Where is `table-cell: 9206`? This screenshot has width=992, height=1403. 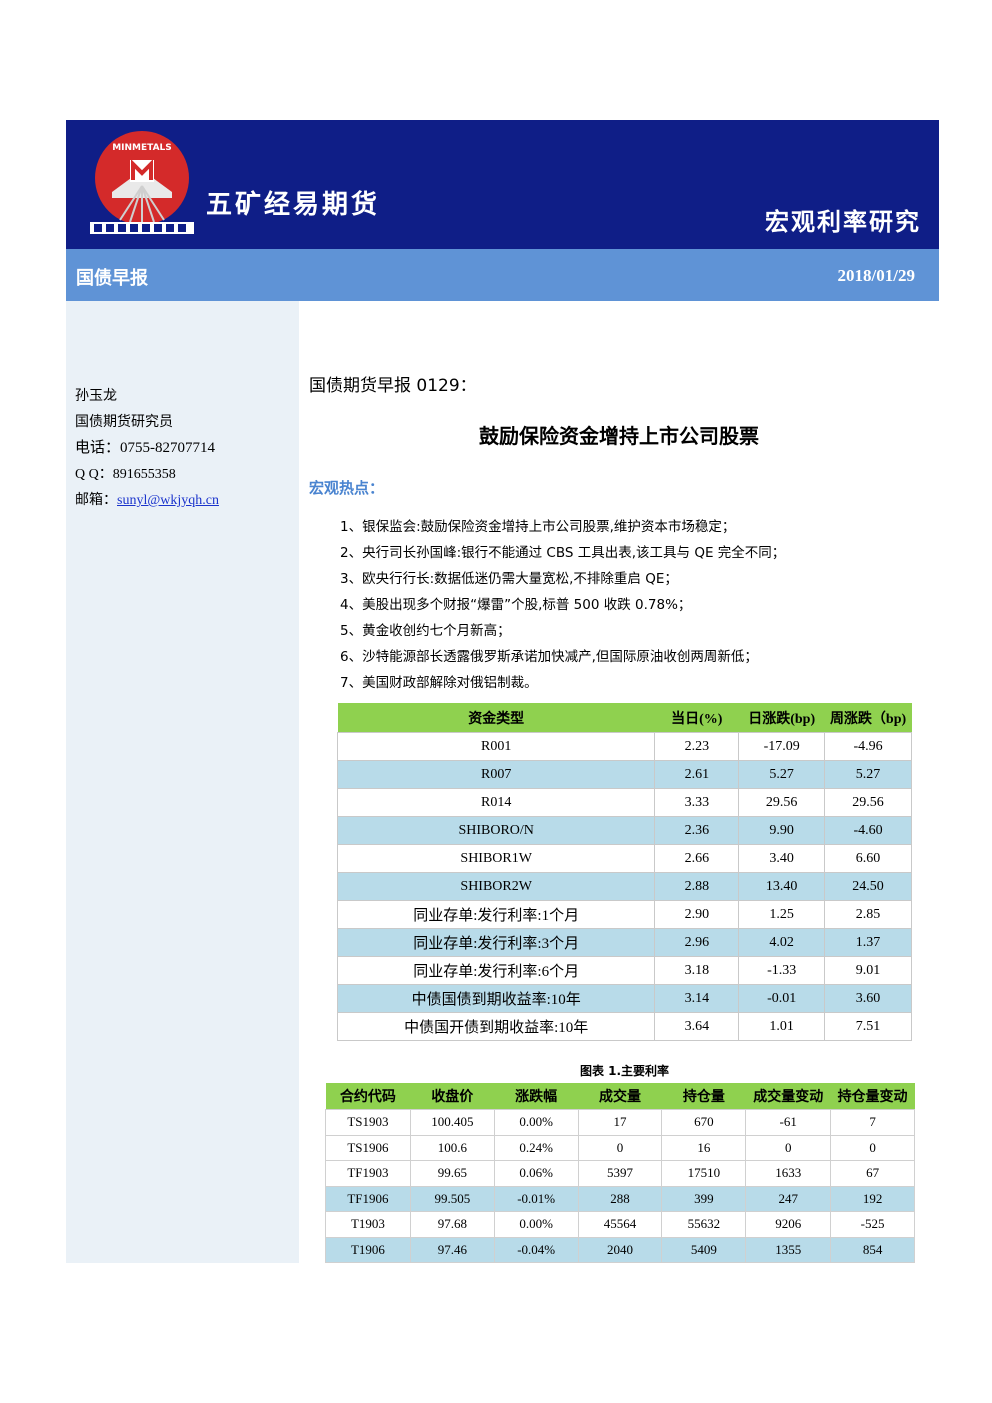 table-cell: 9206 is located at coordinates (788, 1224).